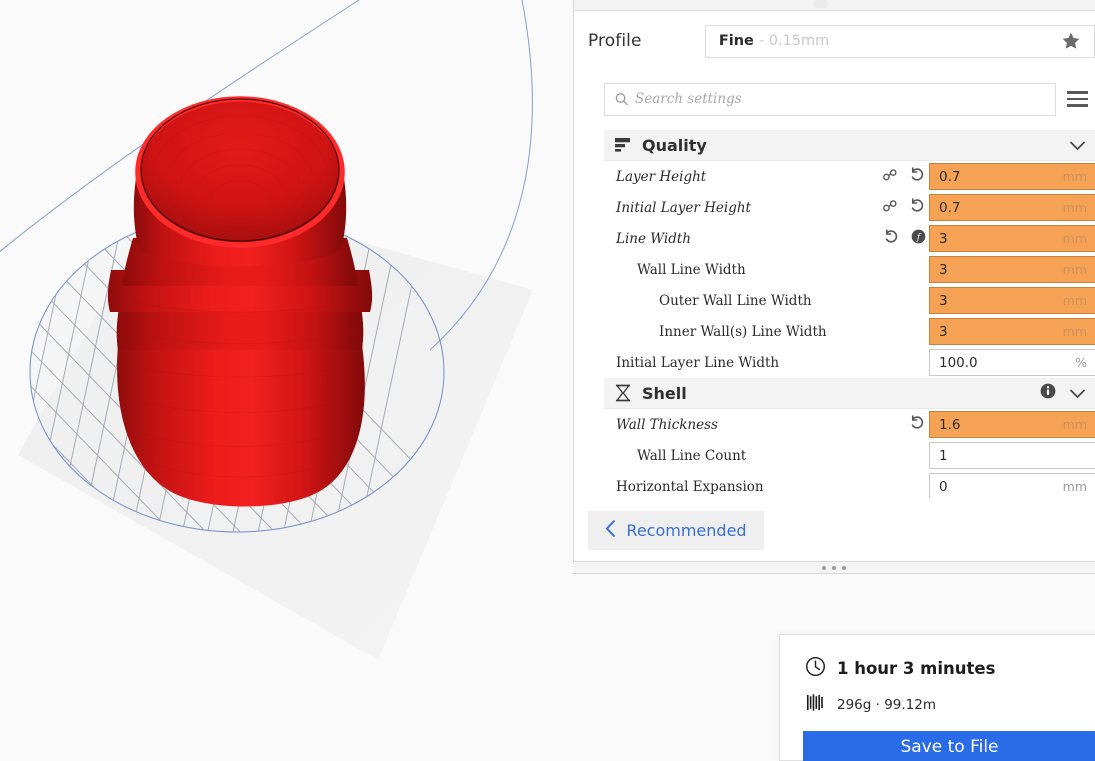 Image resolution: width=1095 pixels, height=761 pixels. Describe the element at coordinates (691, 269) in the screenshot. I see `setting-label: Wall Line Width` at that location.